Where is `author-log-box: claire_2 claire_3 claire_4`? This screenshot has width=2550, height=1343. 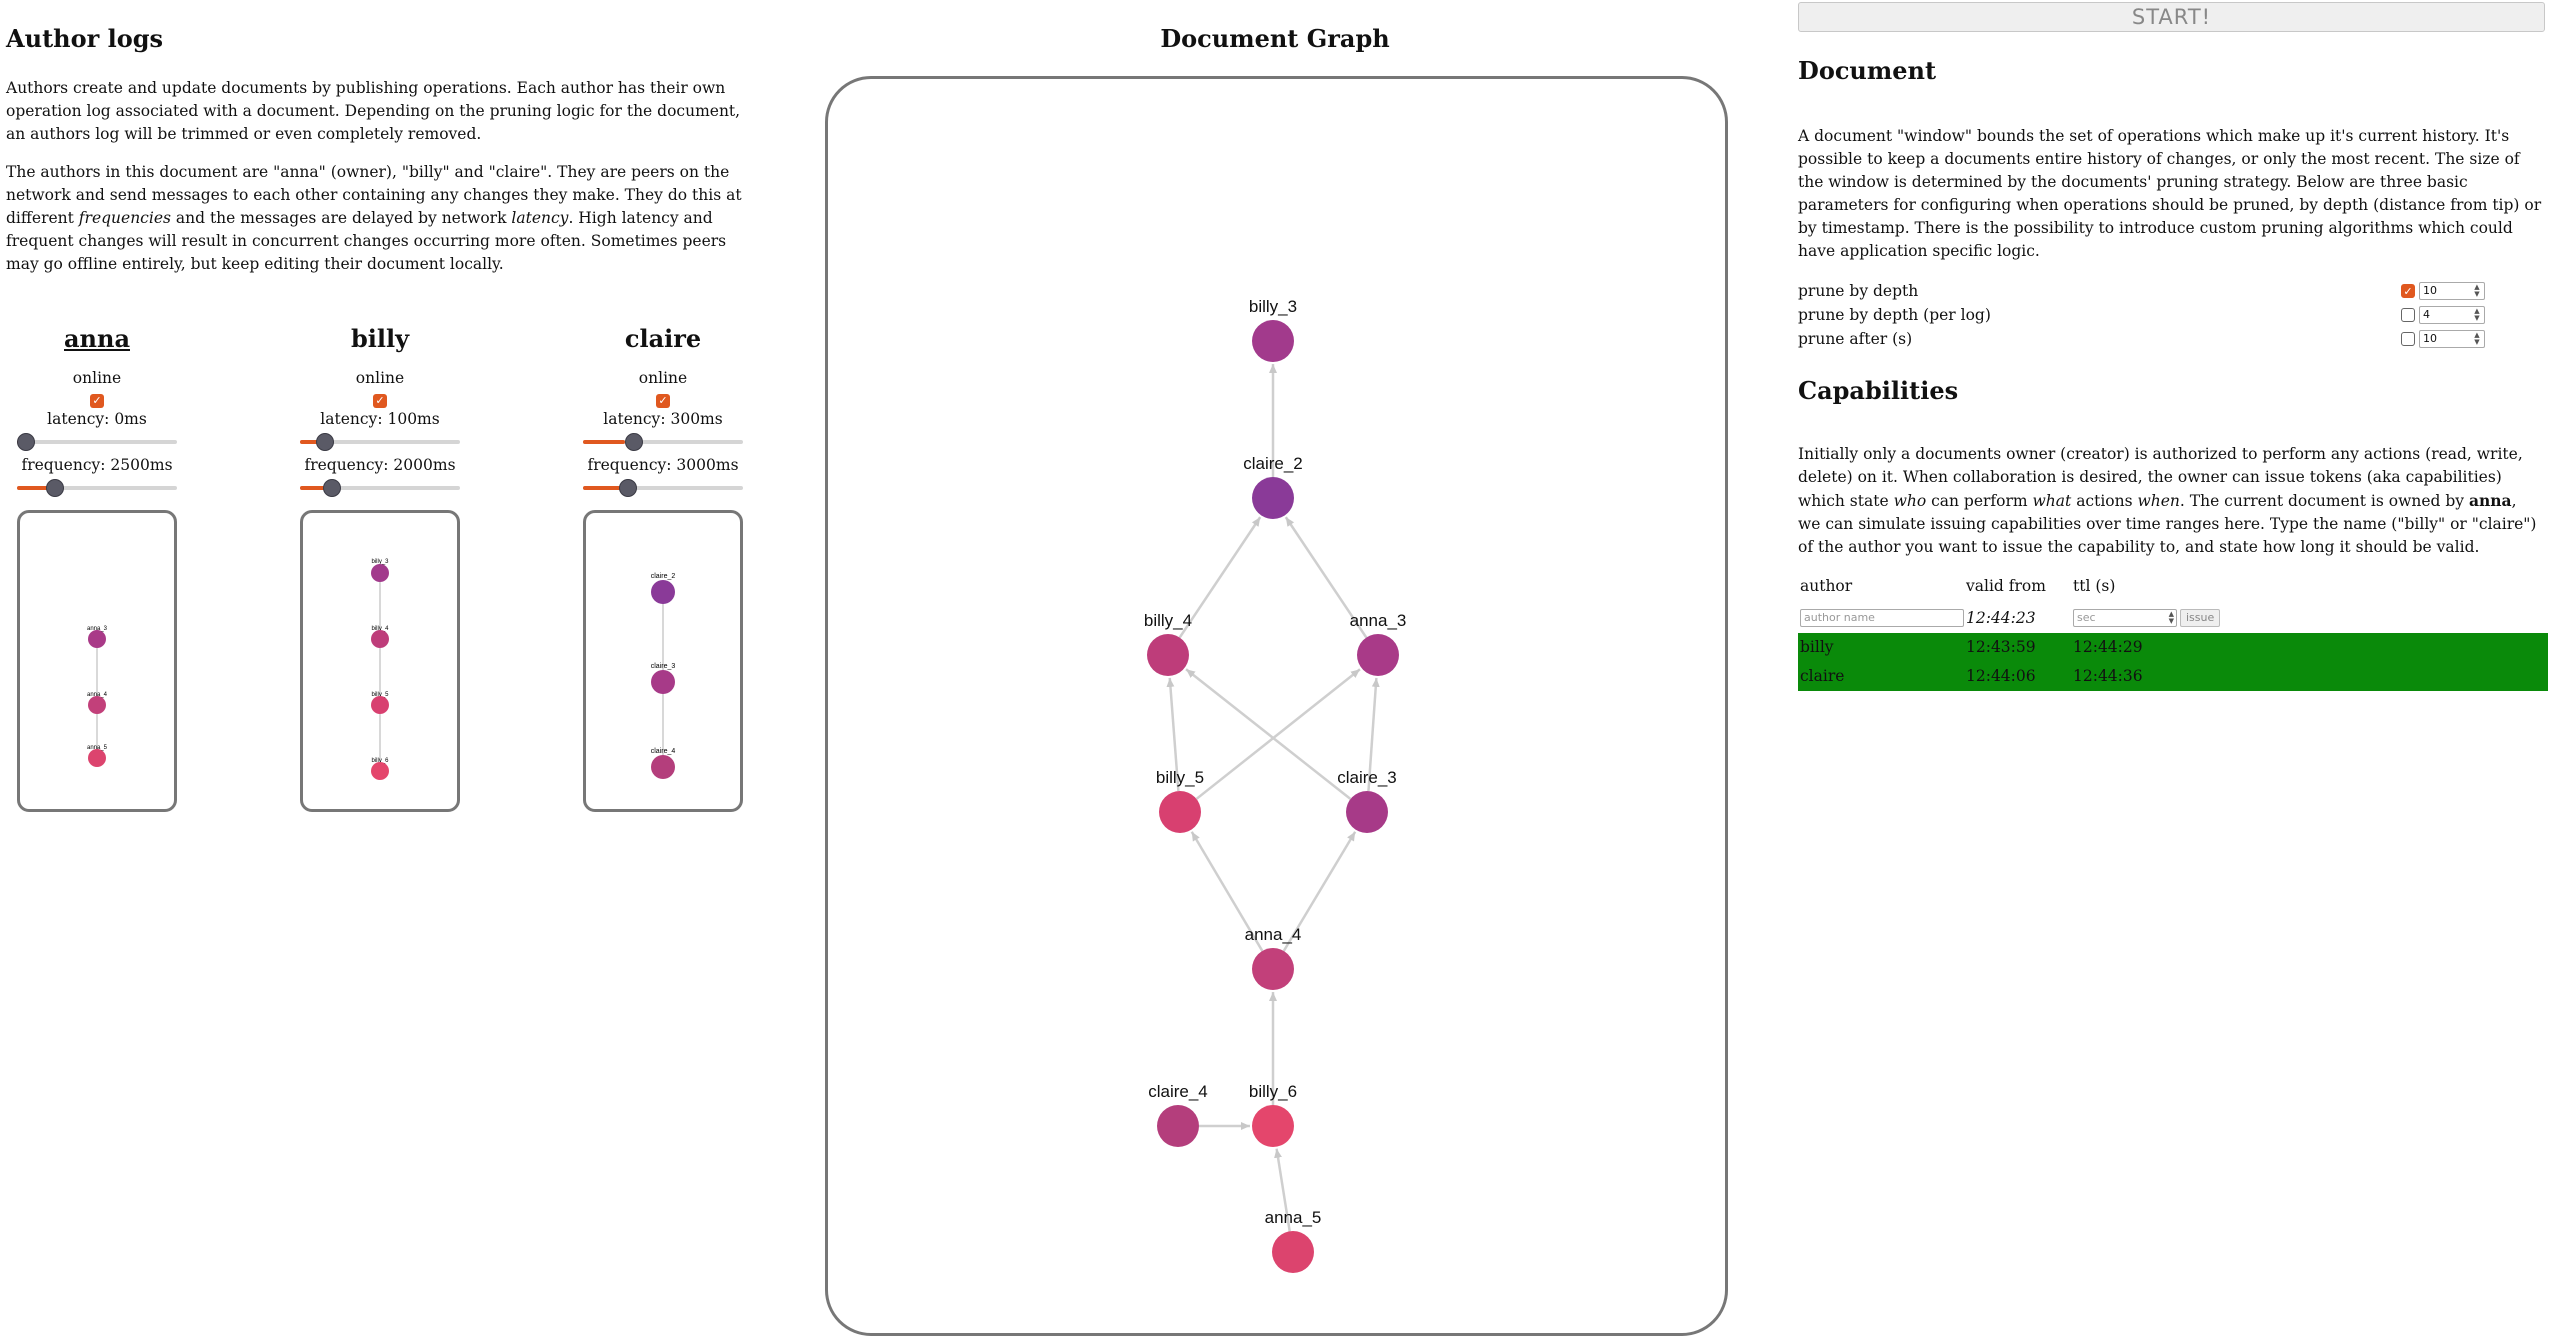 author-log-box: claire_2 claire_3 claire_4 is located at coordinates (663, 661).